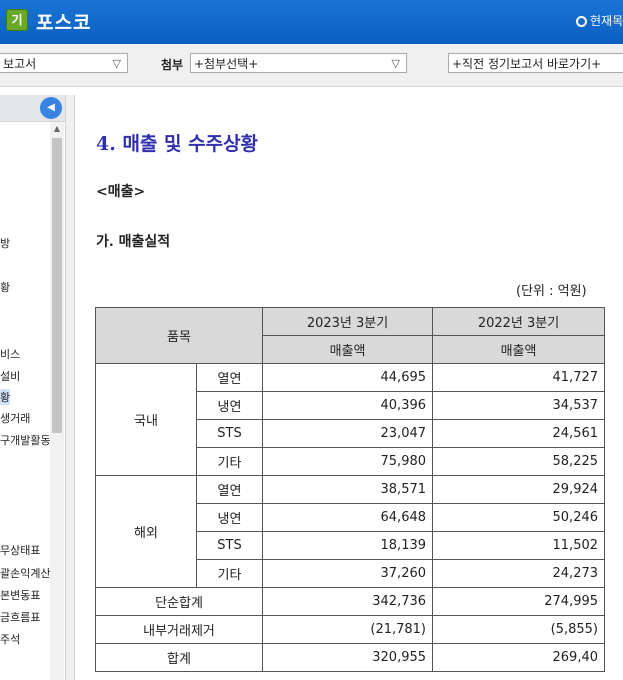  I want to click on table-header-row: 품목 2023년 3분기 2022년 3분기, so click(350, 335).